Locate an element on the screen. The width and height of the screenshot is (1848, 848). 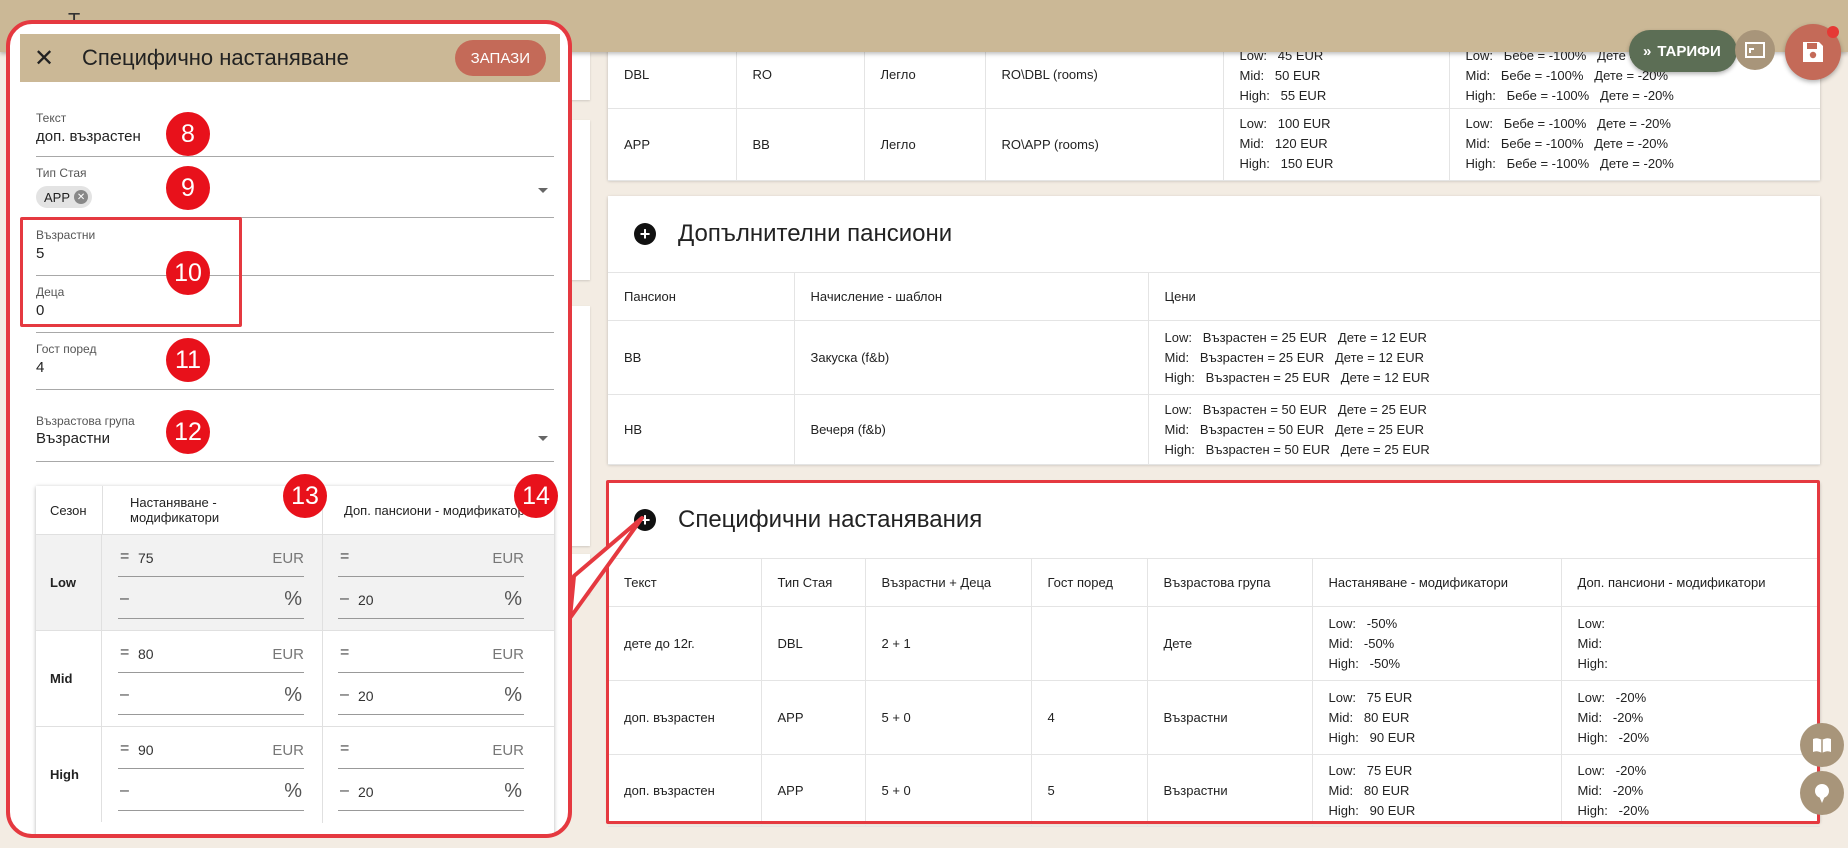
modifier-line: High: is located at coordinates (1592, 663).